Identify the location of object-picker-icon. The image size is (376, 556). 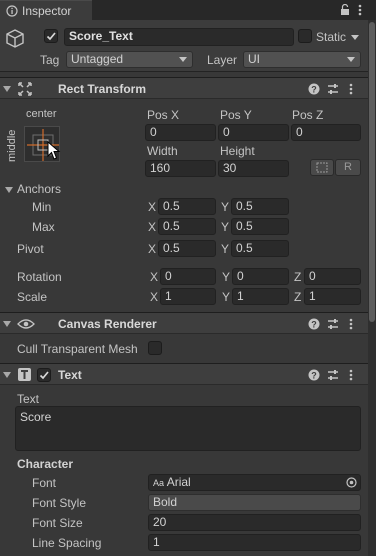
(351, 482).